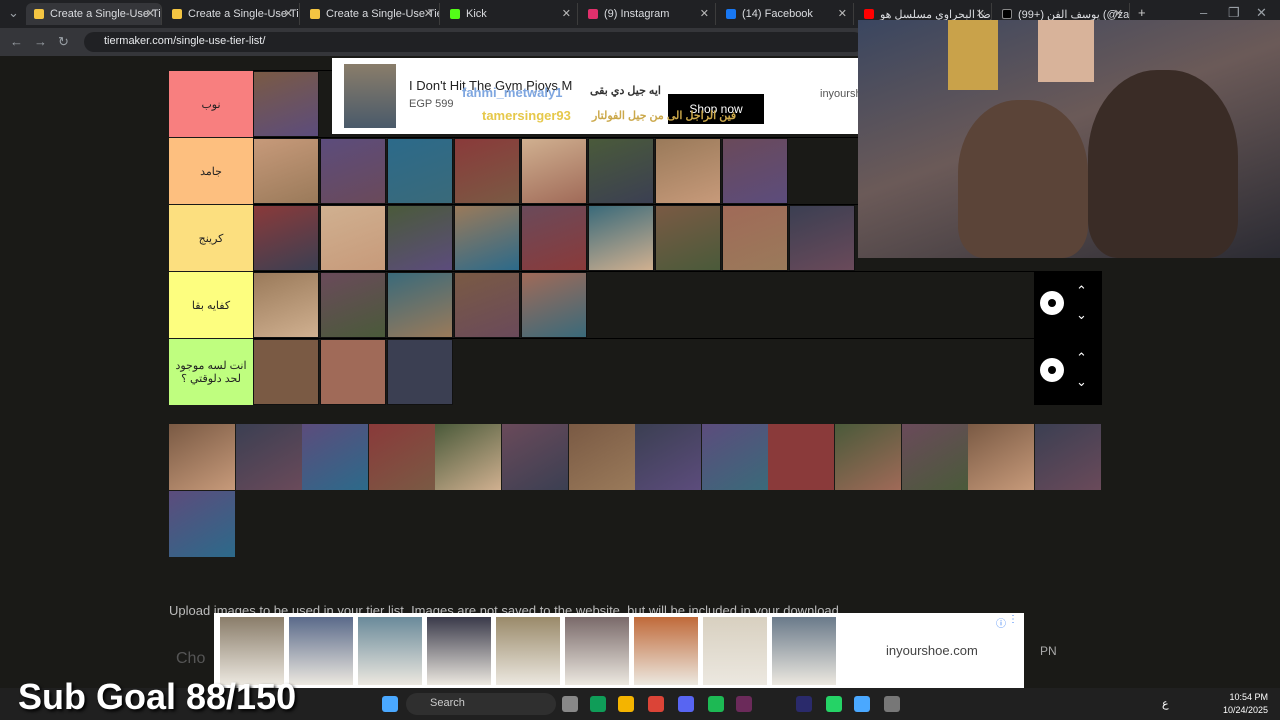  What do you see at coordinates (1234, 13) in the screenshot?
I see `maximize-button: ❐` at bounding box center [1234, 13].